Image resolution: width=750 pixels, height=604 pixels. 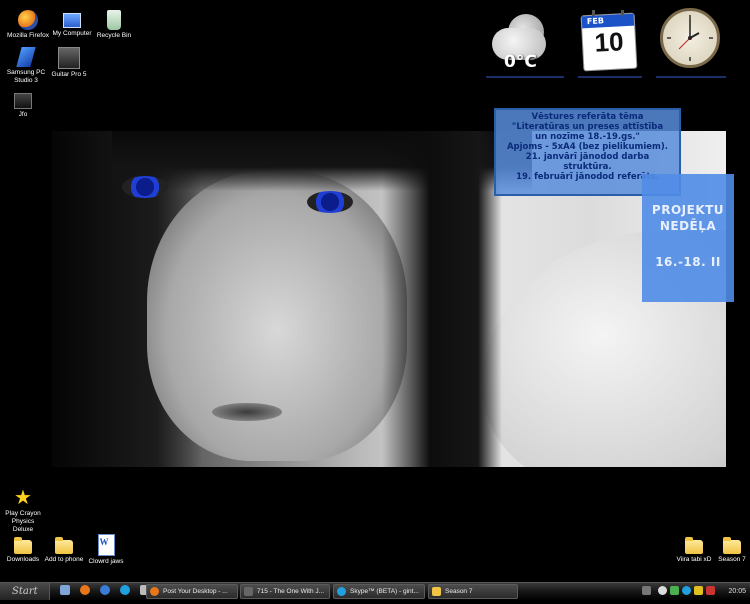 I want to click on quick-launch, so click(x=107, y=591).